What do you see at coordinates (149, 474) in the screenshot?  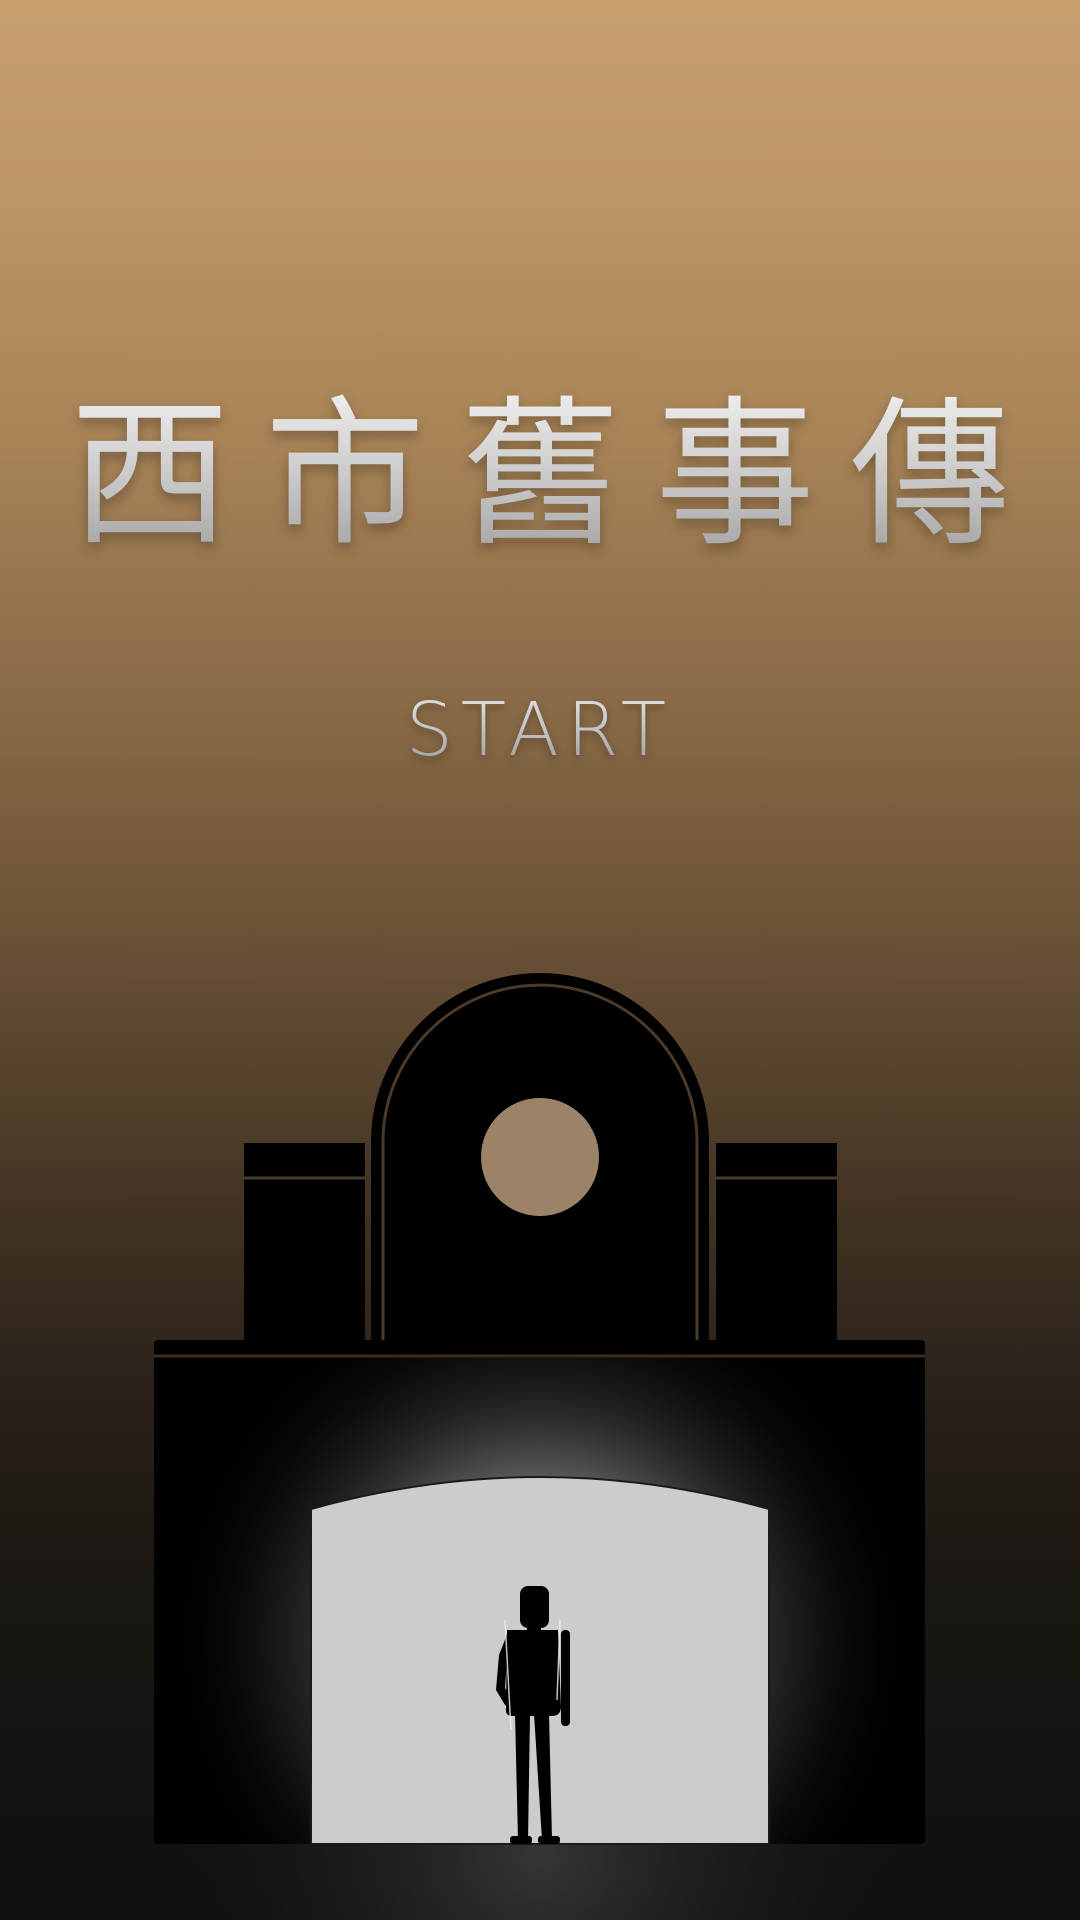 I see `title-char-1: 西` at bounding box center [149, 474].